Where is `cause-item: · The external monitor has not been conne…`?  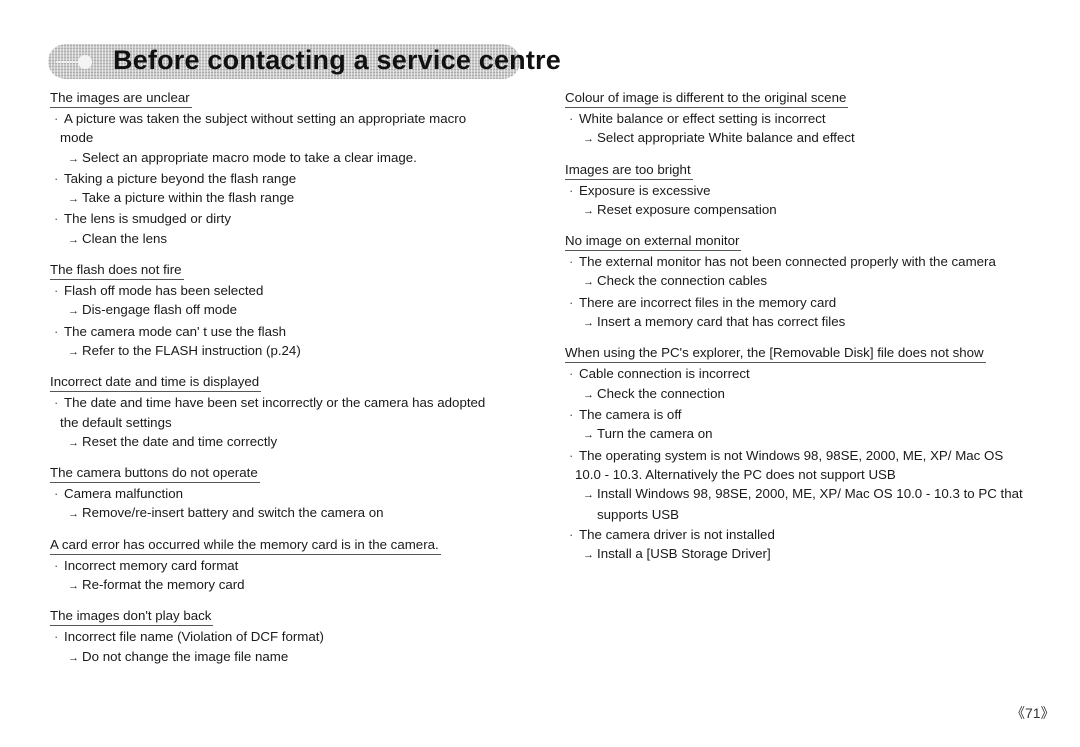 cause-item: · The external monitor has not been conne… is located at coordinates (797, 261).